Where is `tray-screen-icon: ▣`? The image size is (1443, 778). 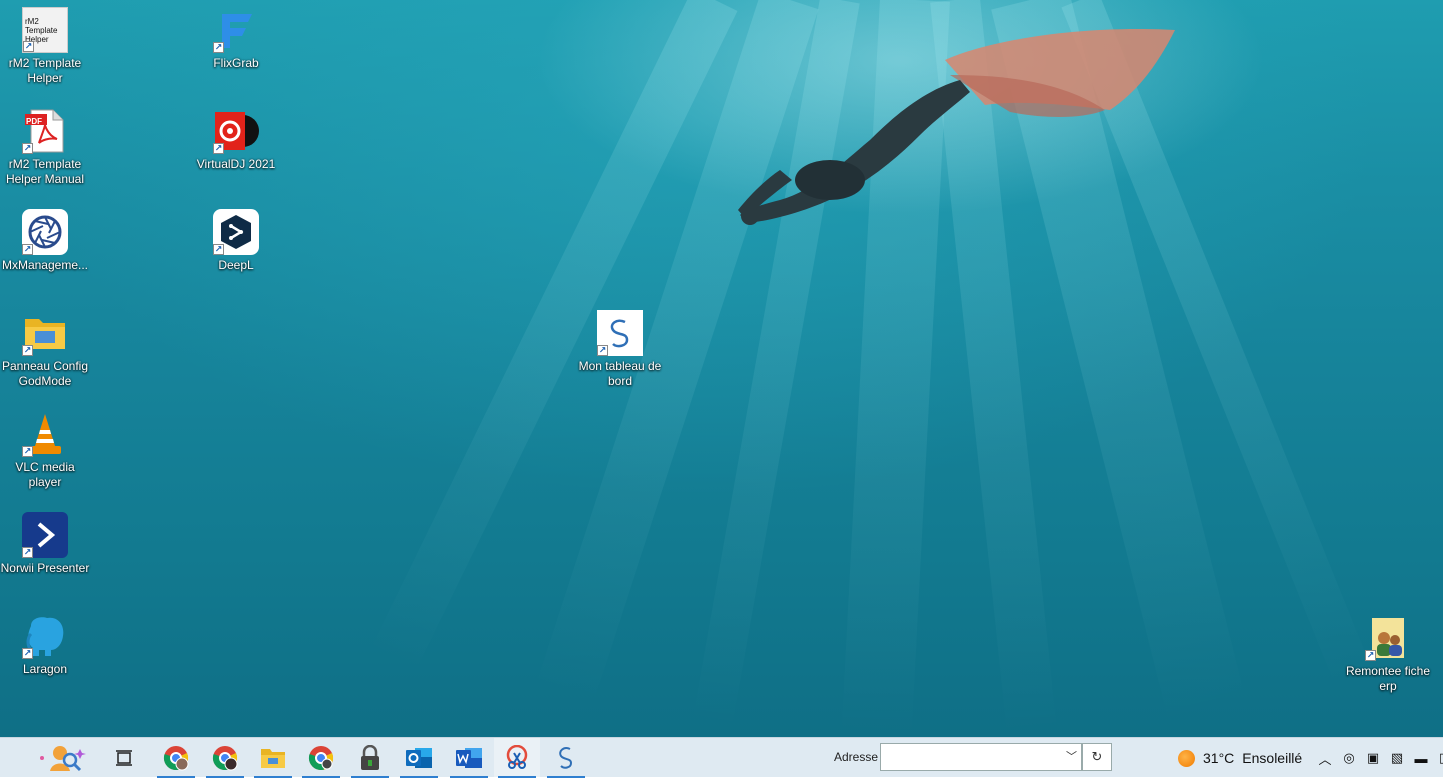
tray-screen-icon: ▣ is located at coordinates (1373, 758).